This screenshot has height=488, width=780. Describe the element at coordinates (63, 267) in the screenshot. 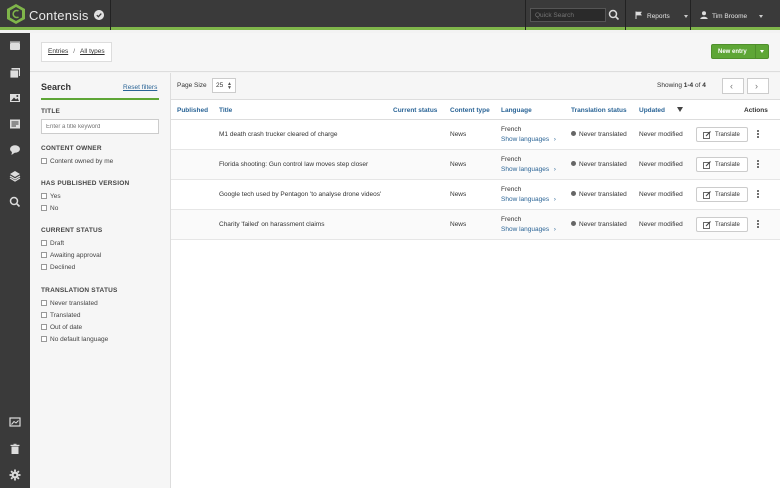

I see `checkbox-label: Declined` at that location.